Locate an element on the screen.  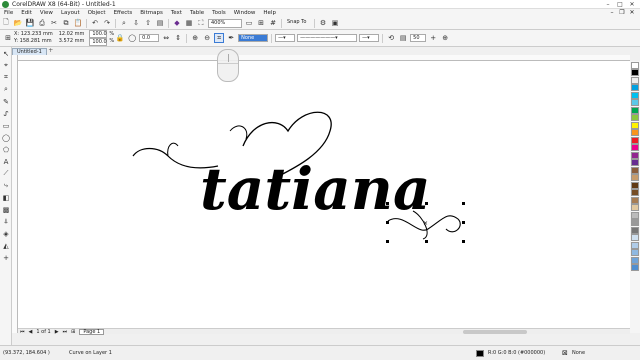
zoom-tool-icon: ⌕ is located at coordinates (6, 89).